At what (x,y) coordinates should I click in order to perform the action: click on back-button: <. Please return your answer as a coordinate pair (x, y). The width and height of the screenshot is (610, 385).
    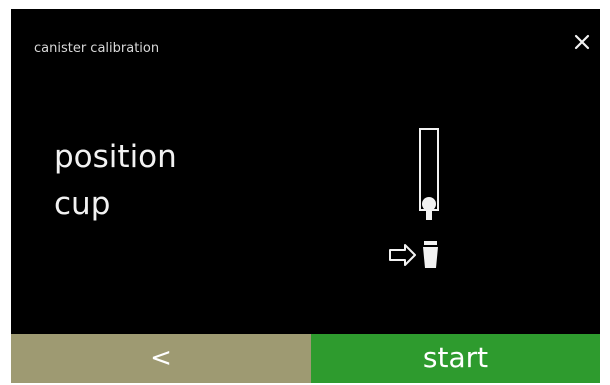
    Looking at the image, I should click on (161, 358).